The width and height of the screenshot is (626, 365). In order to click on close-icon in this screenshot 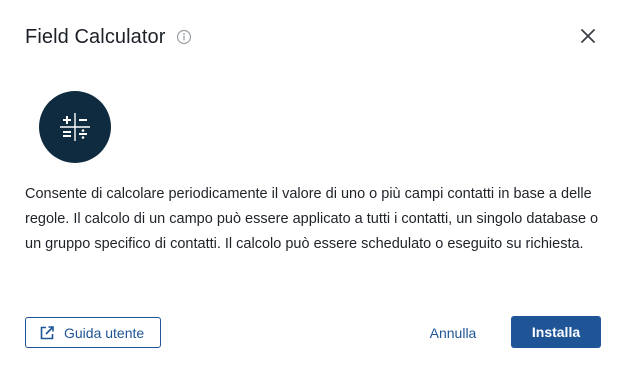, I will do `click(588, 36)`.